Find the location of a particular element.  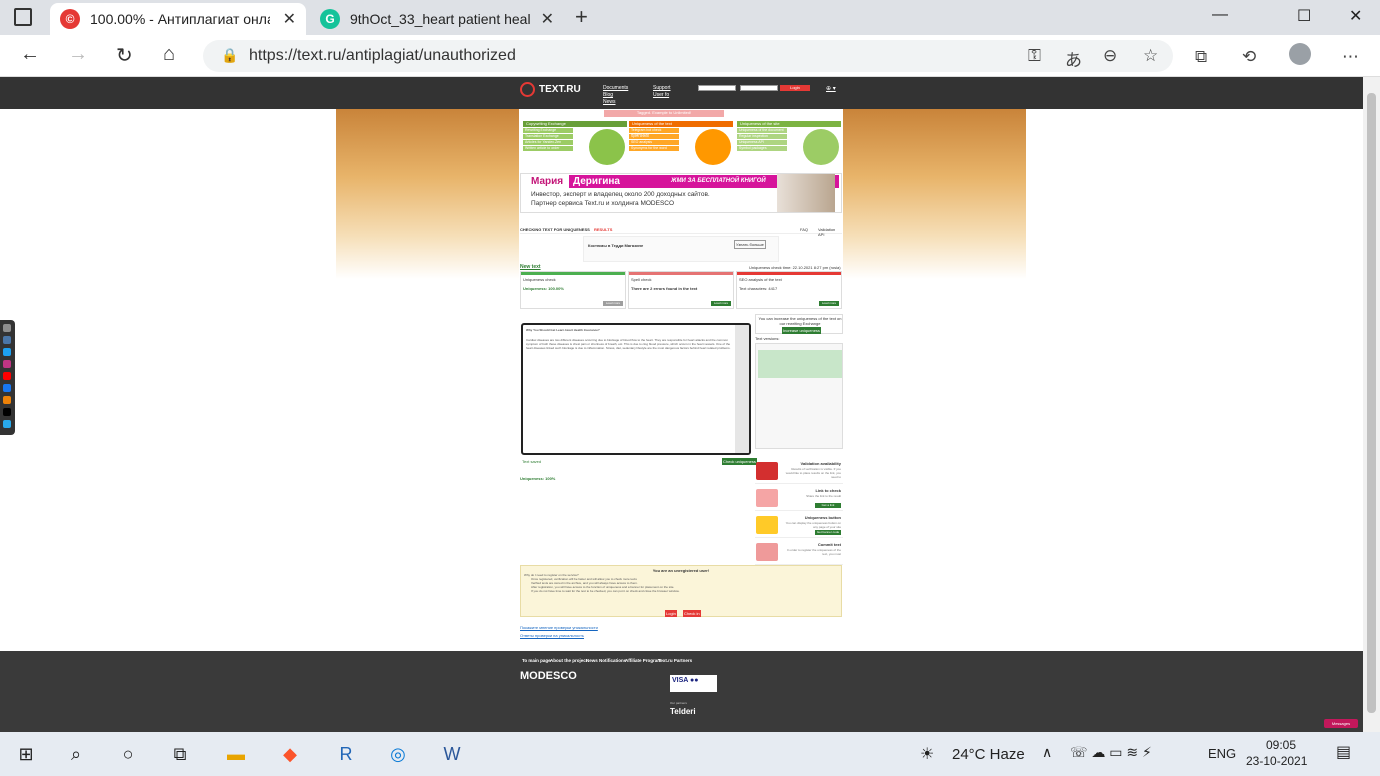

promo-item: Written article to order is located at coordinates (548, 148).